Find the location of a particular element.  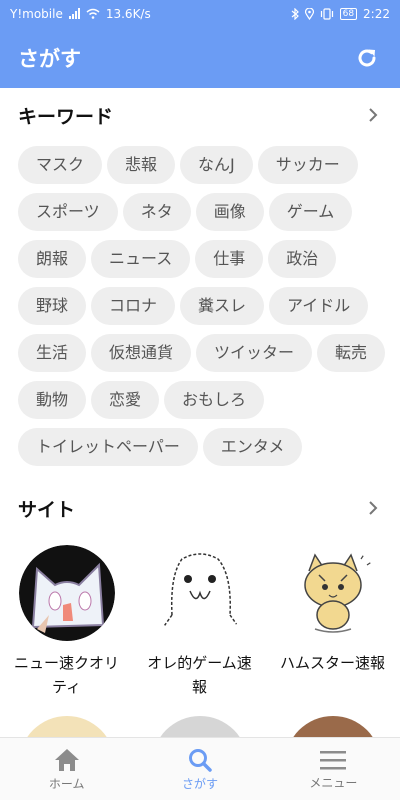

nav-label-search: さがす is located at coordinates (199, 783).